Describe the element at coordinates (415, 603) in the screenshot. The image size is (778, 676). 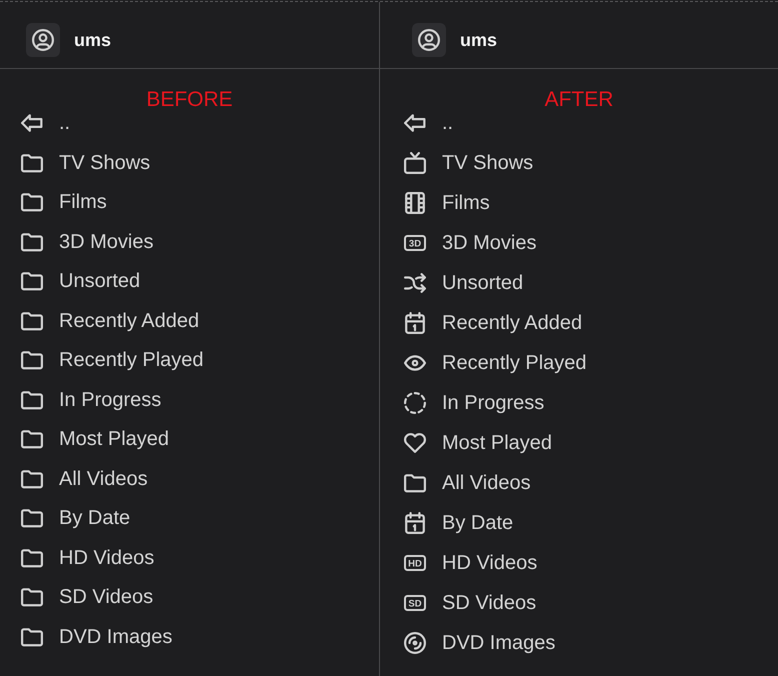
I see `text-badge-icon: SD` at that location.